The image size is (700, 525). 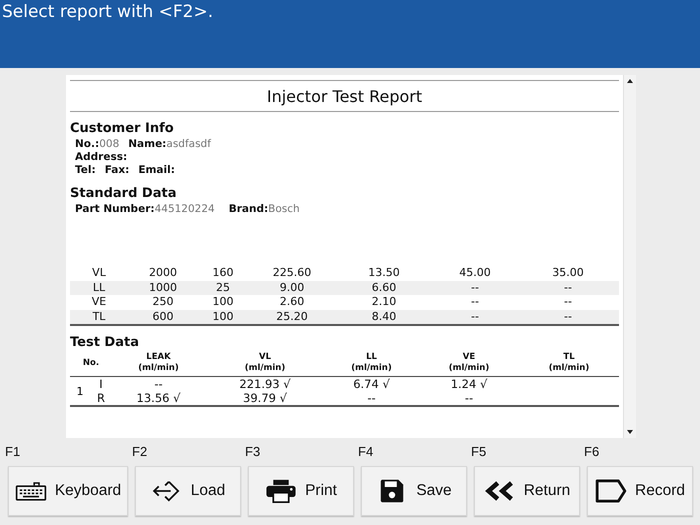 What do you see at coordinates (301, 491) in the screenshot?
I see `function-button: Print` at bounding box center [301, 491].